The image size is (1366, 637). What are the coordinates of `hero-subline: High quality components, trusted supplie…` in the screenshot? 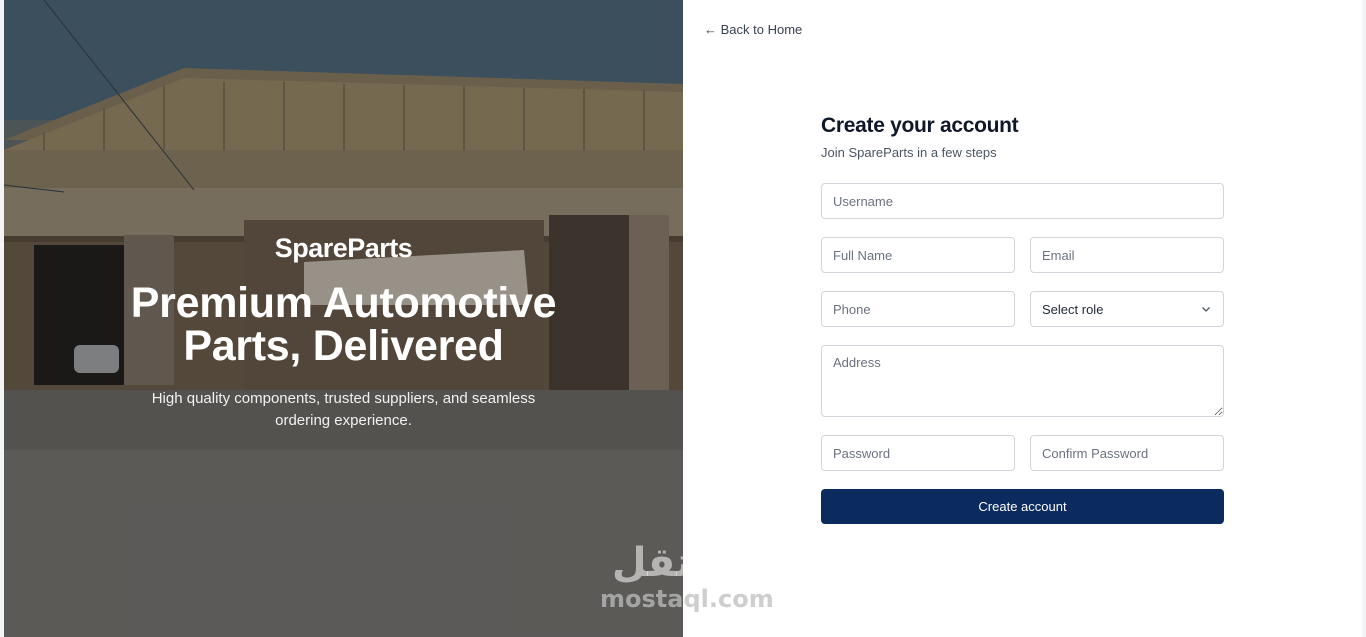 It's located at (343, 409).